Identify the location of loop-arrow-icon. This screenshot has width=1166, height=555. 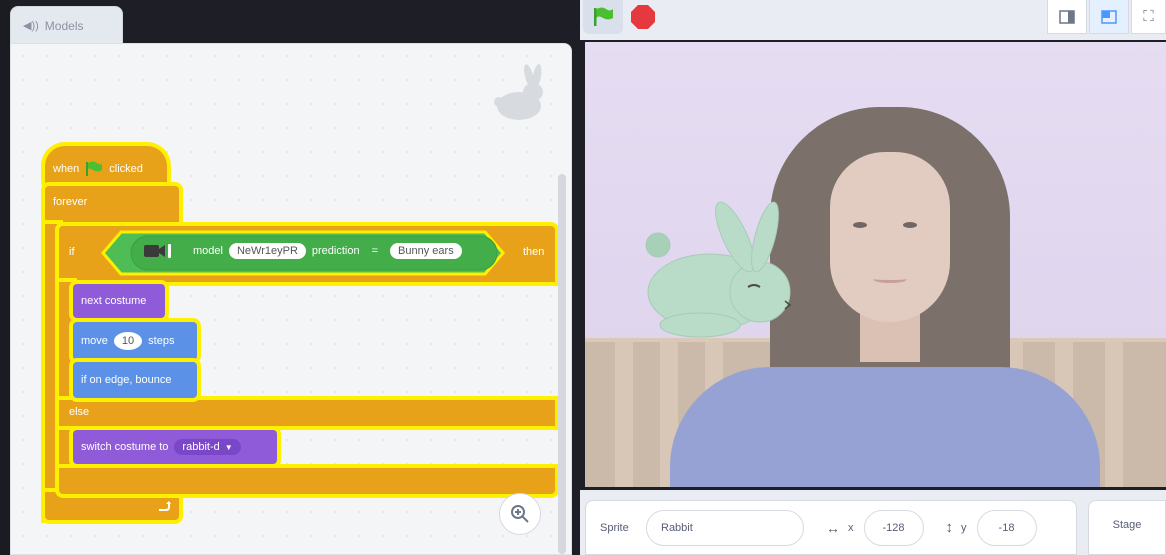
(165, 506).